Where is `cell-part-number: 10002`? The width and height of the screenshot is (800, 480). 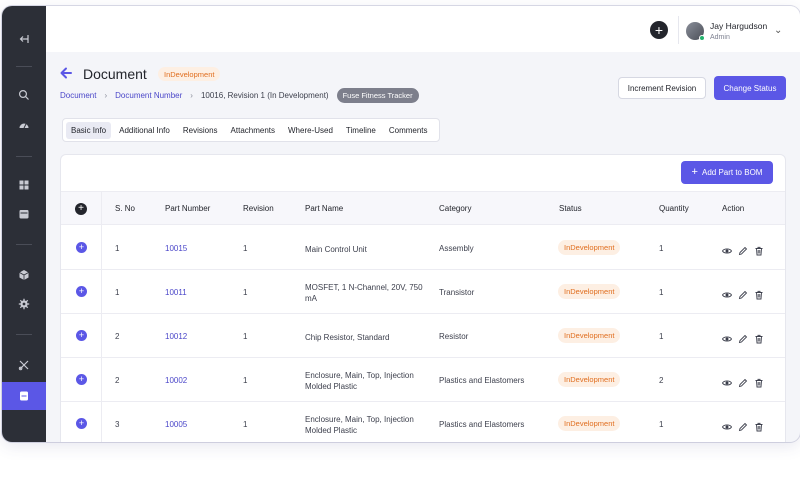
cell-part-number: 10002 is located at coordinates (176, 380).